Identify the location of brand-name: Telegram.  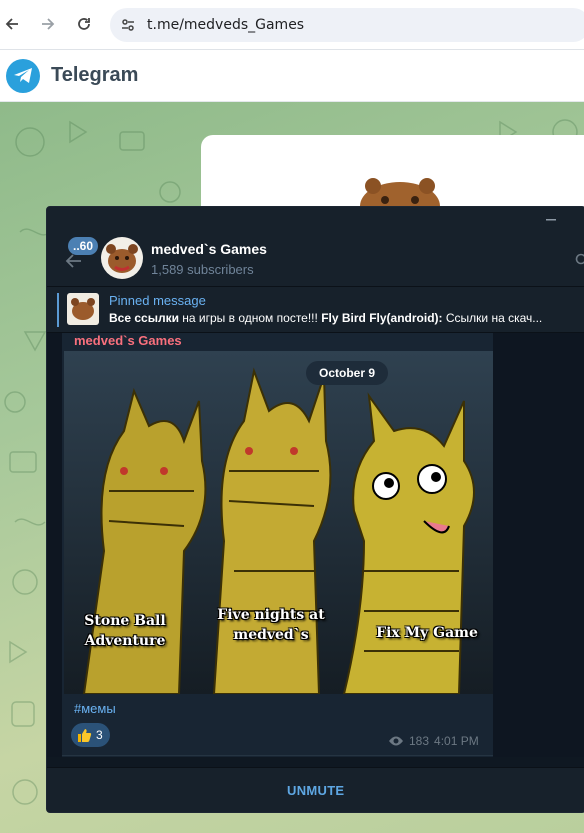
(94, 75).